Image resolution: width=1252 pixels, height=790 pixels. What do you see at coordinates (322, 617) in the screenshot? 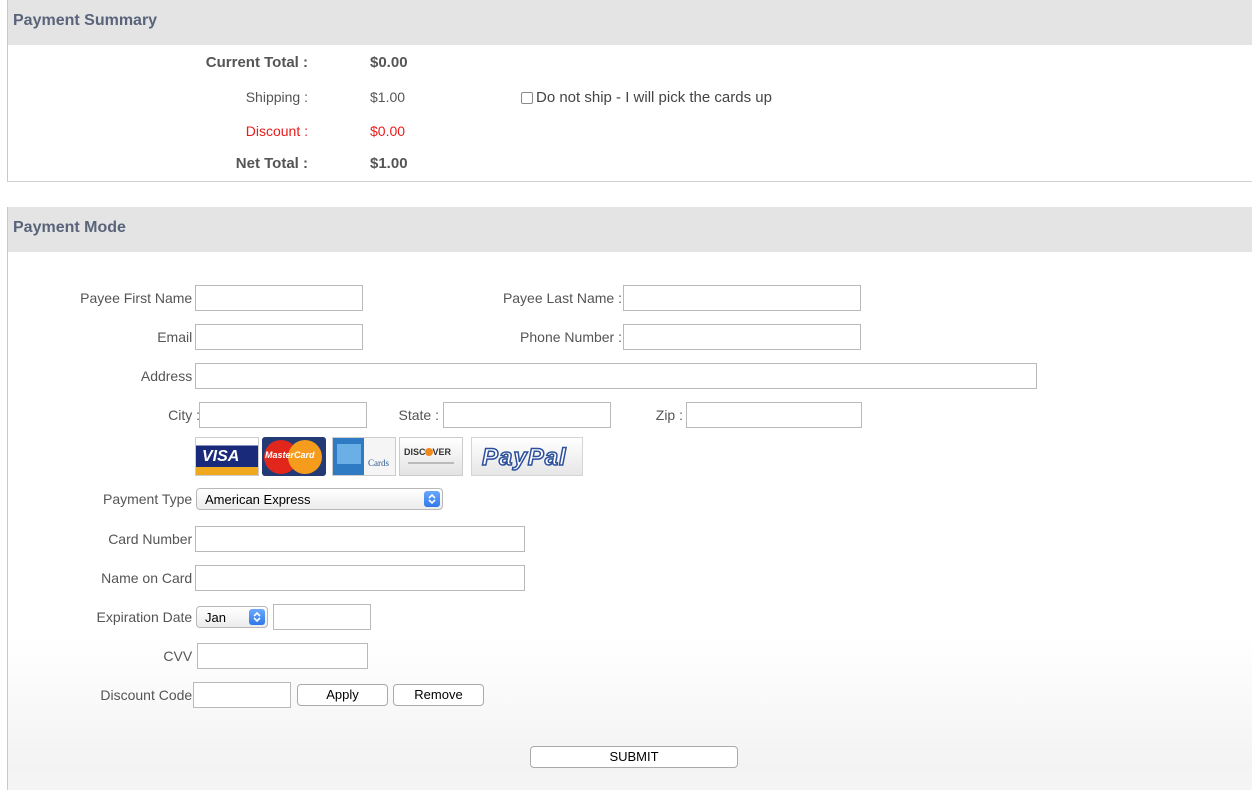
I see `expiration-year-input` at bounding box center [322, 617].